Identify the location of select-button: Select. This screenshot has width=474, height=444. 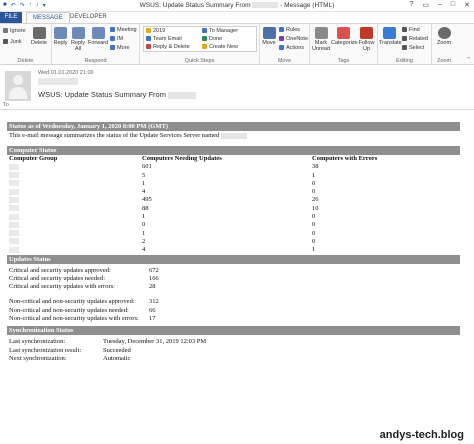
(413, 48).